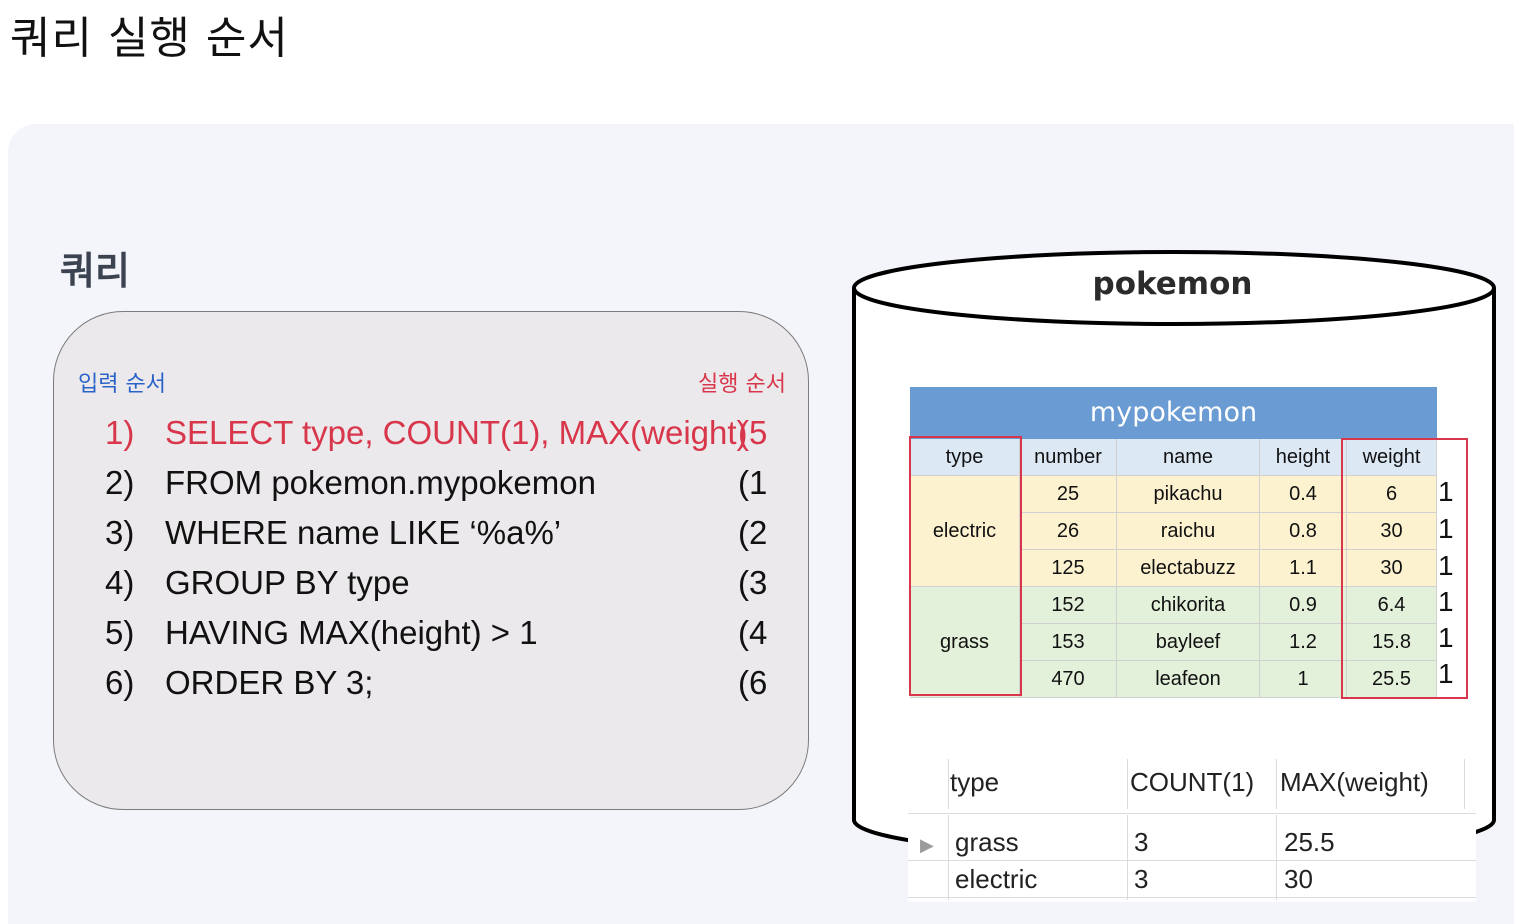 This screenshot has height=924, width=1514. What do you see at coordinates (1068, 457) in the screenshot?
I see `column-header: number` at bounding box center [1068, 457].